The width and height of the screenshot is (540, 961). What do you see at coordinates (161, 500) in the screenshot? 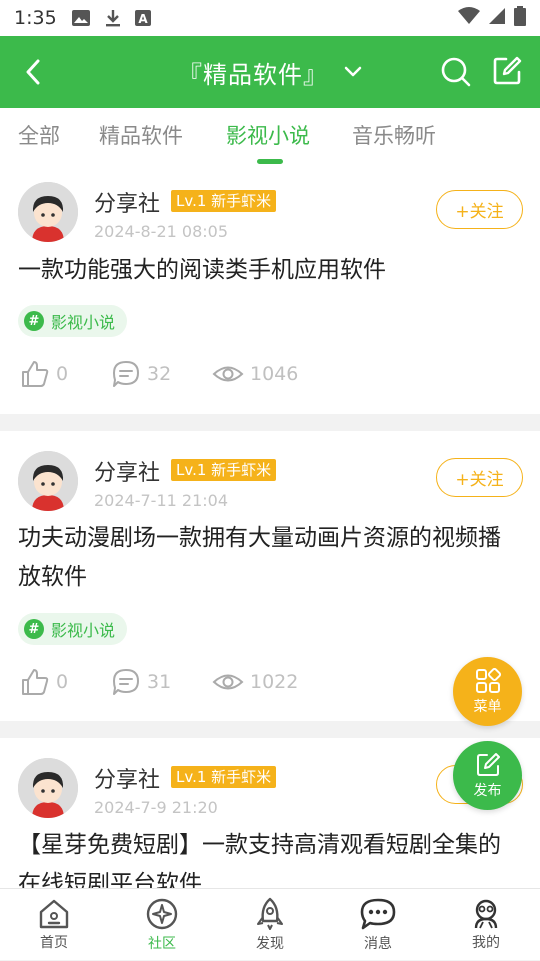
I see `post-time: 2024-7-11 21:04` at bounding box center [161, 500].